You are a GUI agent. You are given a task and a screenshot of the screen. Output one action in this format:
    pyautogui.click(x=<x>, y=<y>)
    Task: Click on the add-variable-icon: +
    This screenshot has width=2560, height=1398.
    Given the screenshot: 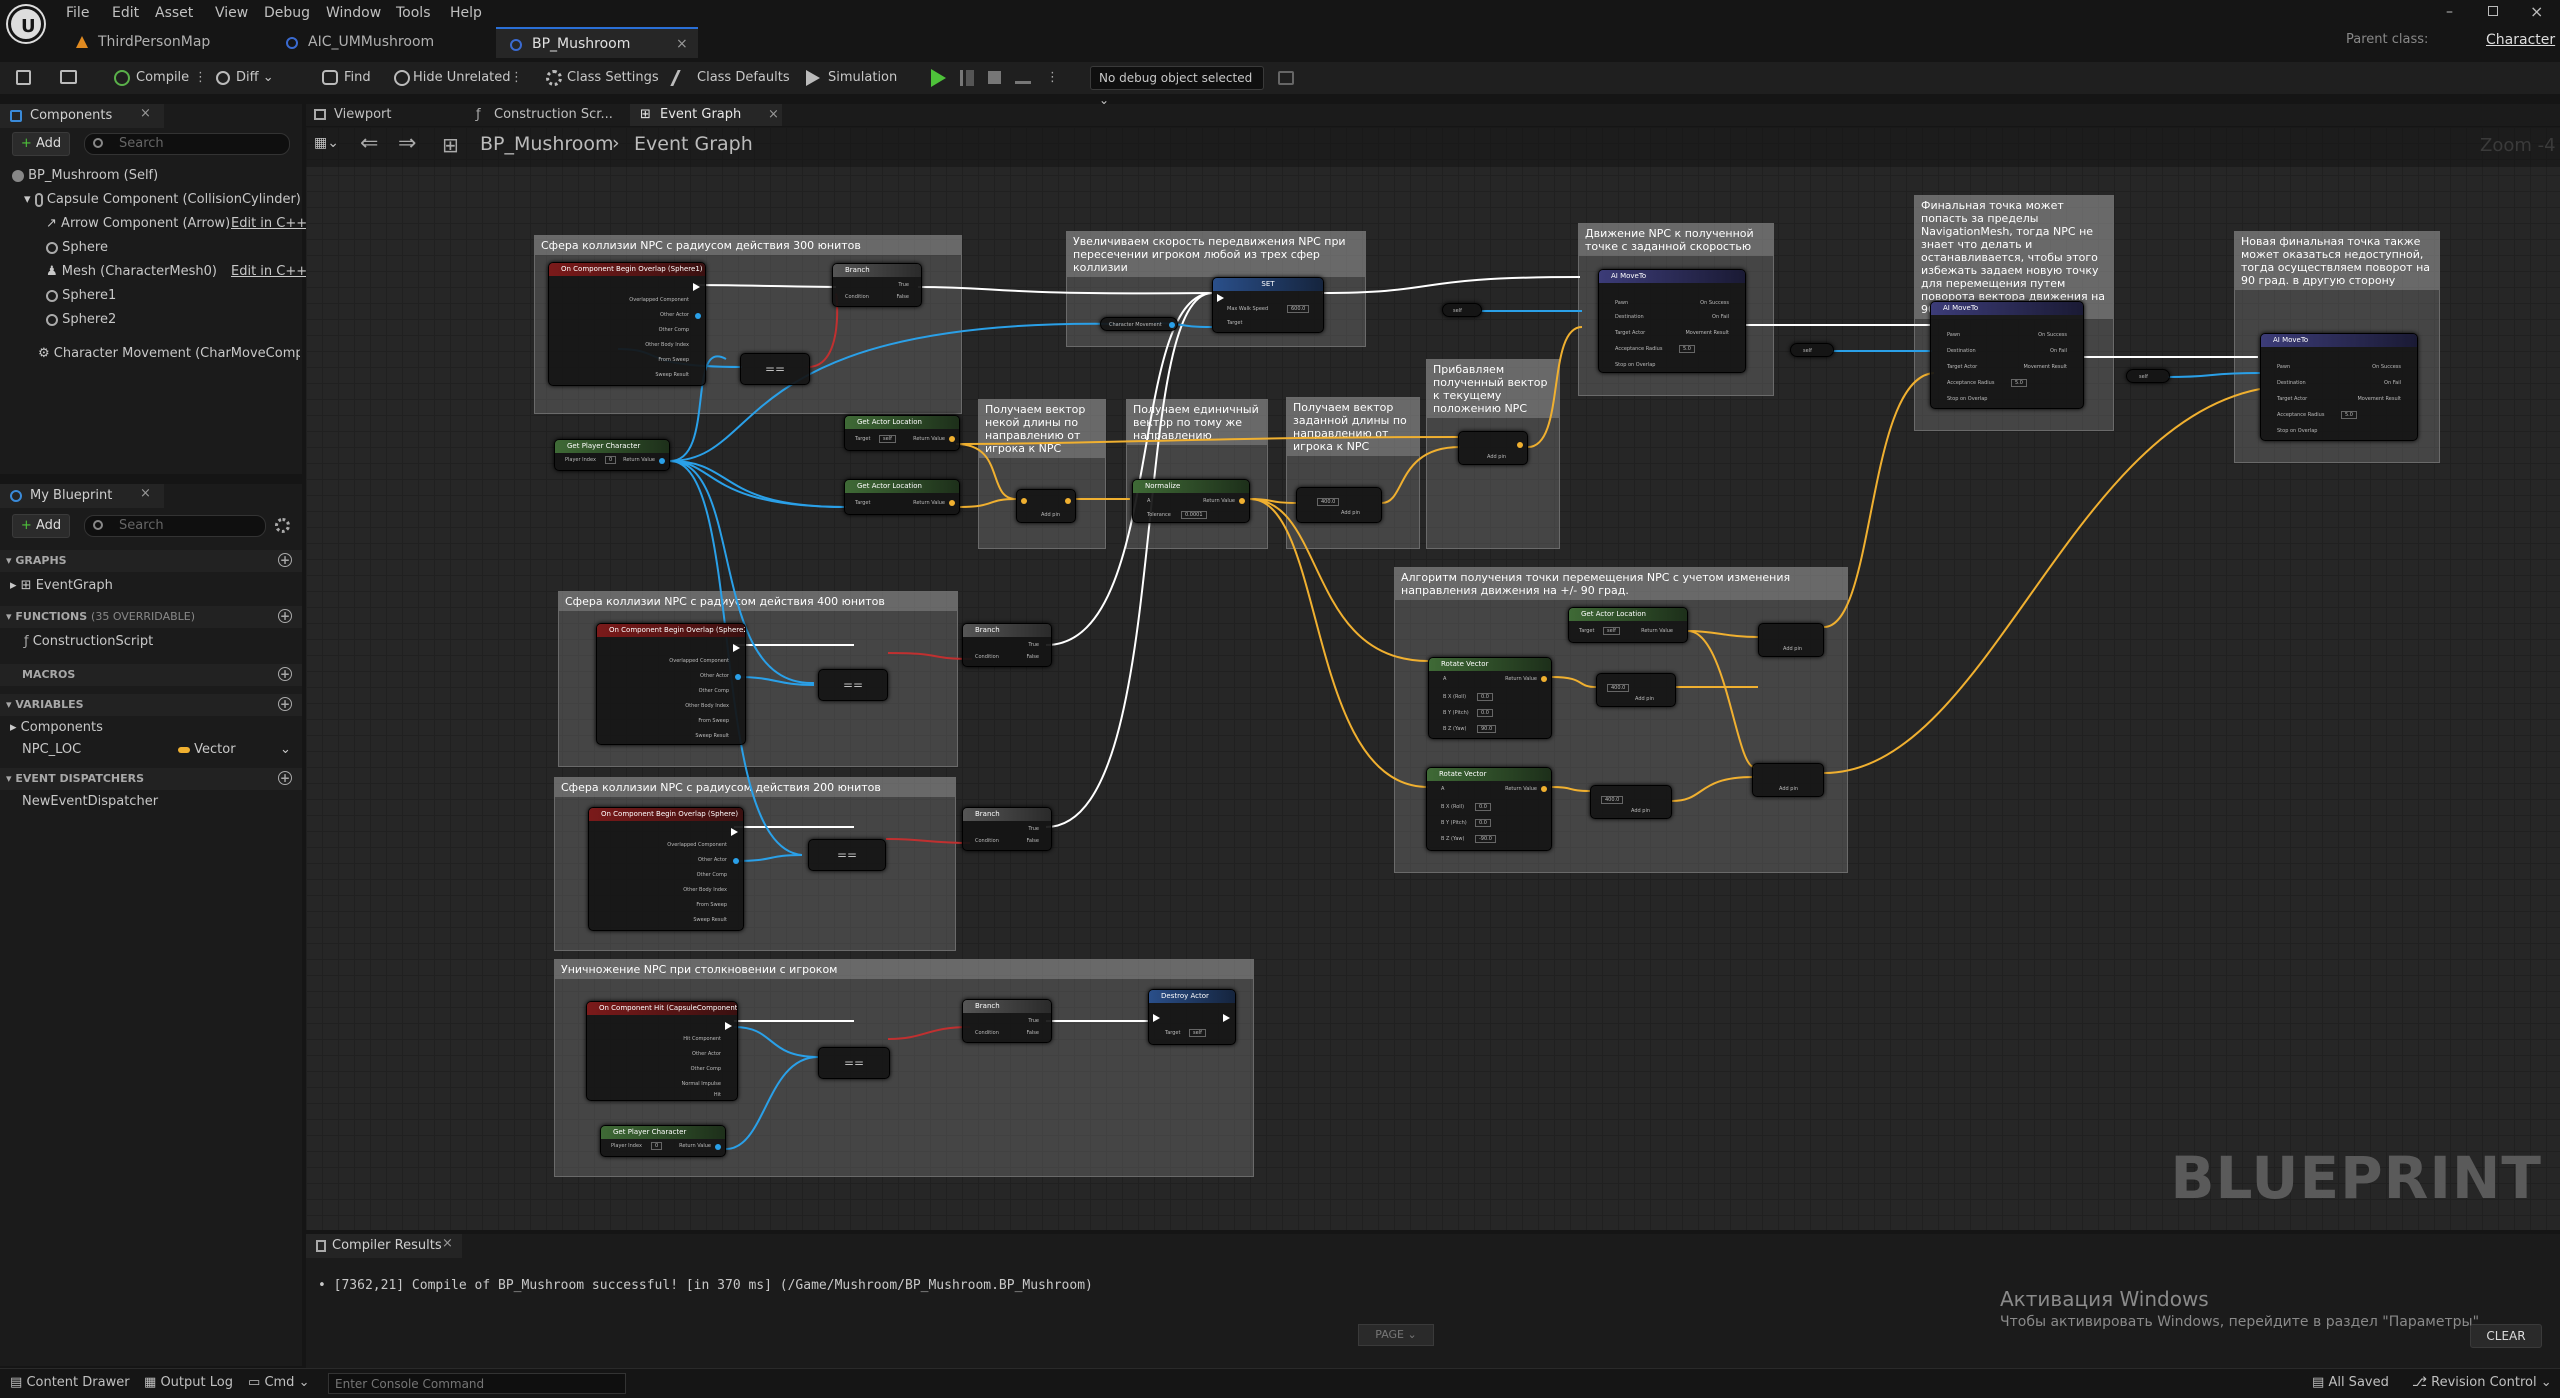 What is the action you would take?
    pyautogui.click(x=285, y=704)
    